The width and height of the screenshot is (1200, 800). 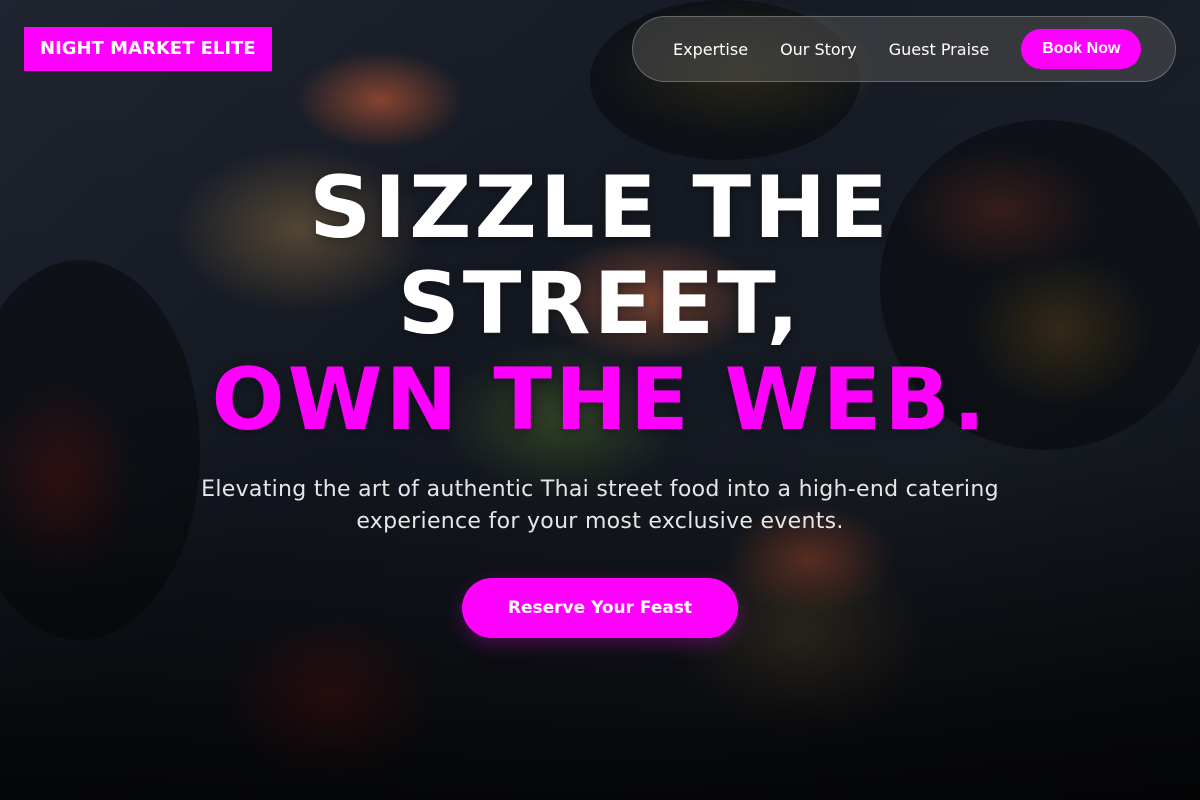 I want to click on nav-link-expertise: Expertise, so click(x=710, y=49).